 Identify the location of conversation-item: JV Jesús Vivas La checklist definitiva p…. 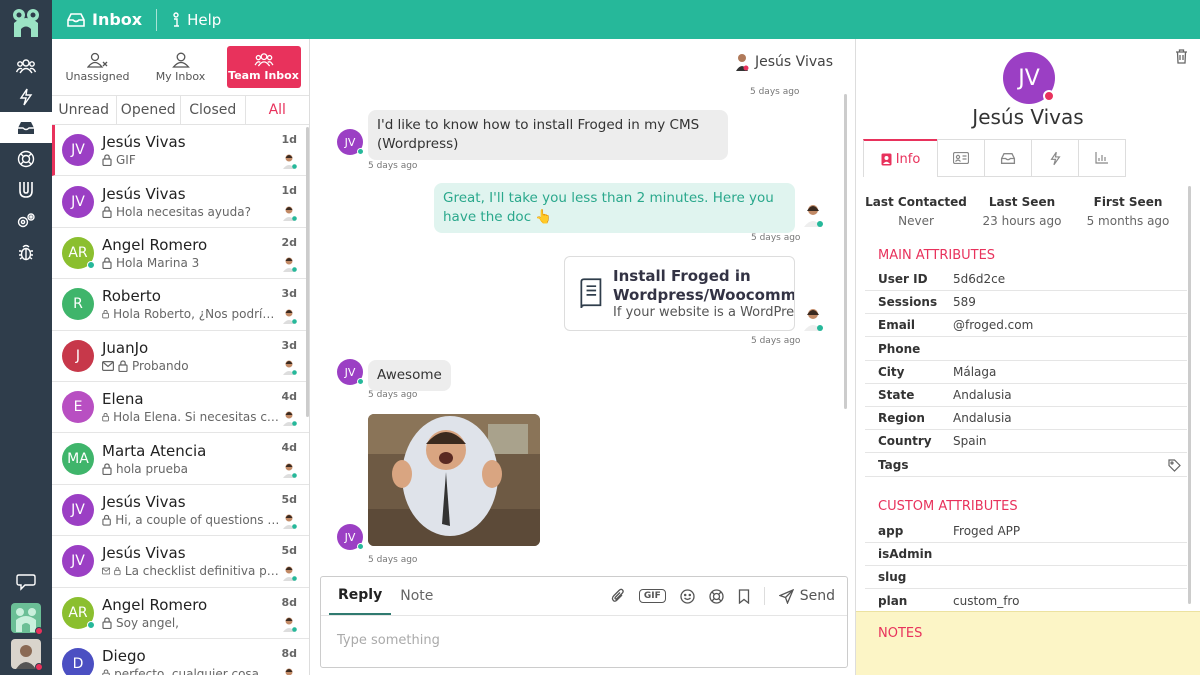
(180, 562).